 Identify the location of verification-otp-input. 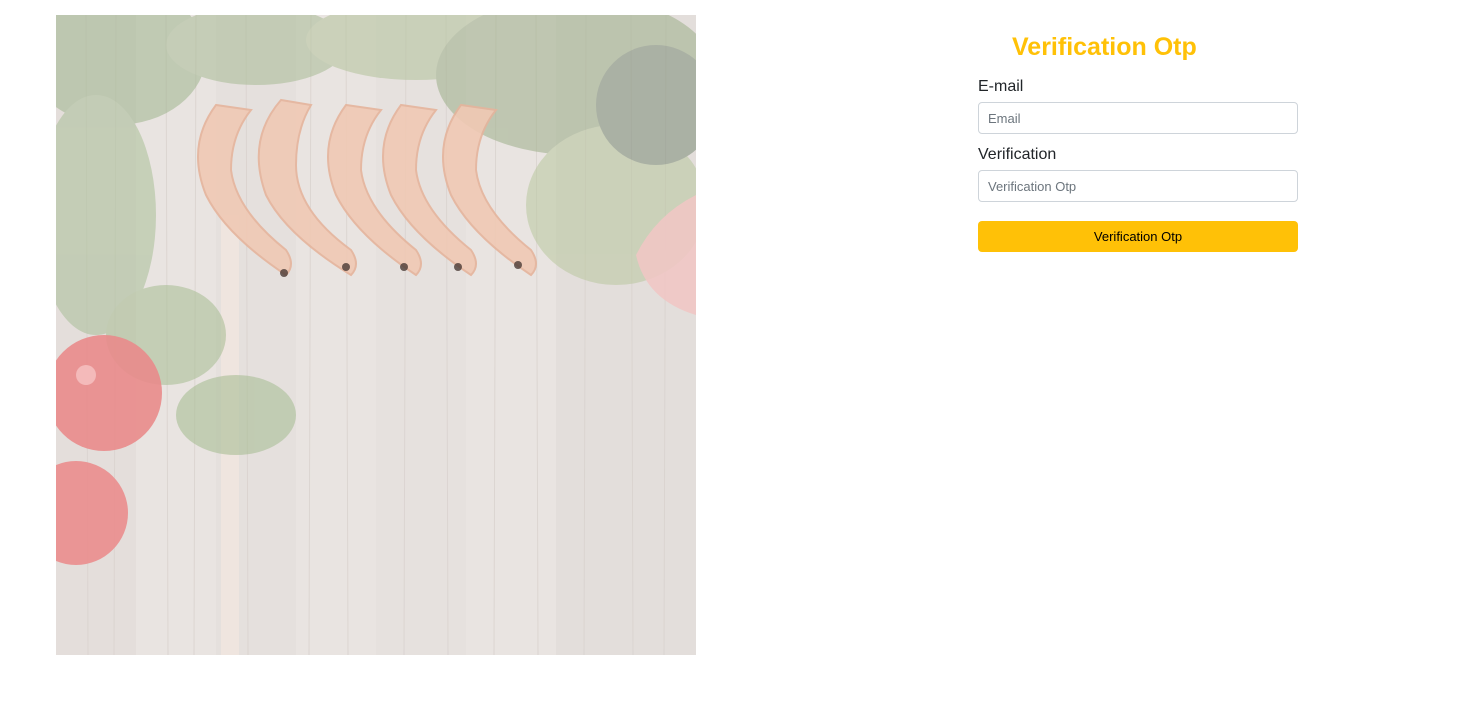
(1138, 186).